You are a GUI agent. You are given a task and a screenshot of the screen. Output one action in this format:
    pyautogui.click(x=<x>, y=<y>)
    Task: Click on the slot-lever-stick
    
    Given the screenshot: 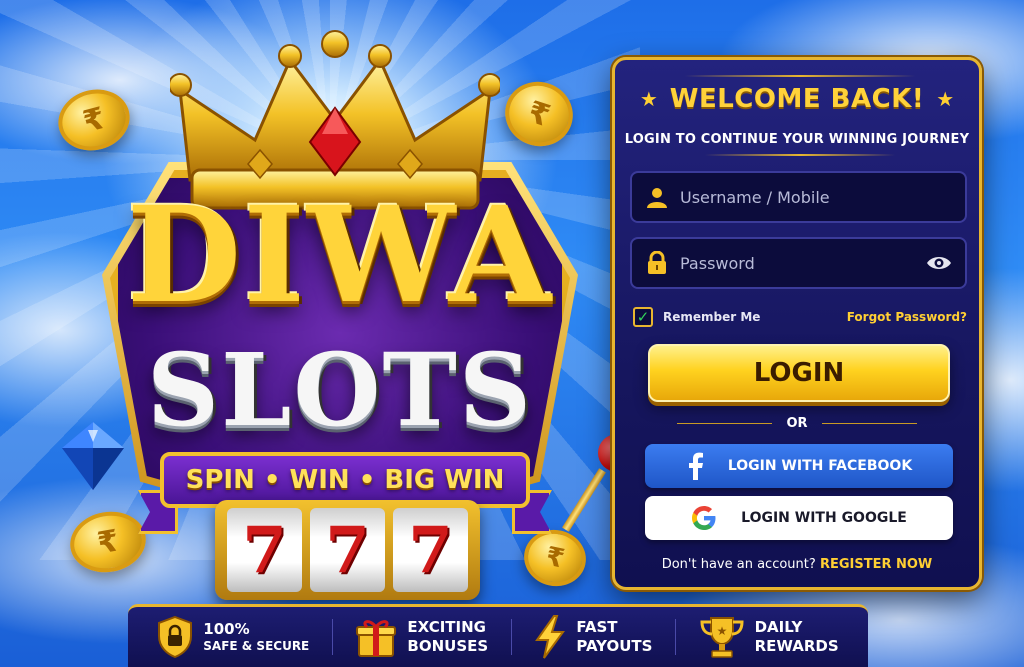 What is the action you would take?
    pyautogui.click(x=584, y=500)
    